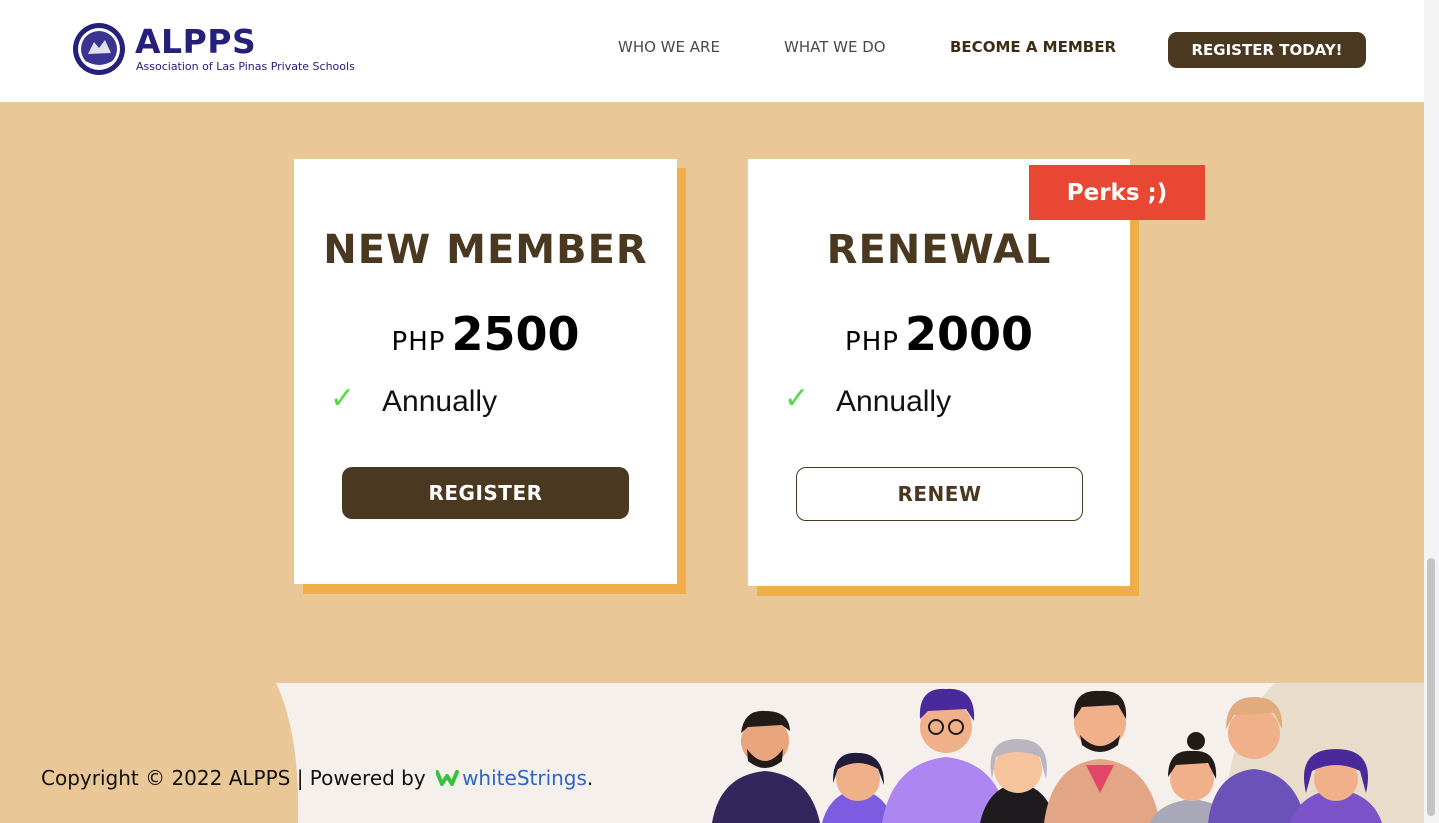  I want to click on plan-price: PHP 2500, so click(485, 334).